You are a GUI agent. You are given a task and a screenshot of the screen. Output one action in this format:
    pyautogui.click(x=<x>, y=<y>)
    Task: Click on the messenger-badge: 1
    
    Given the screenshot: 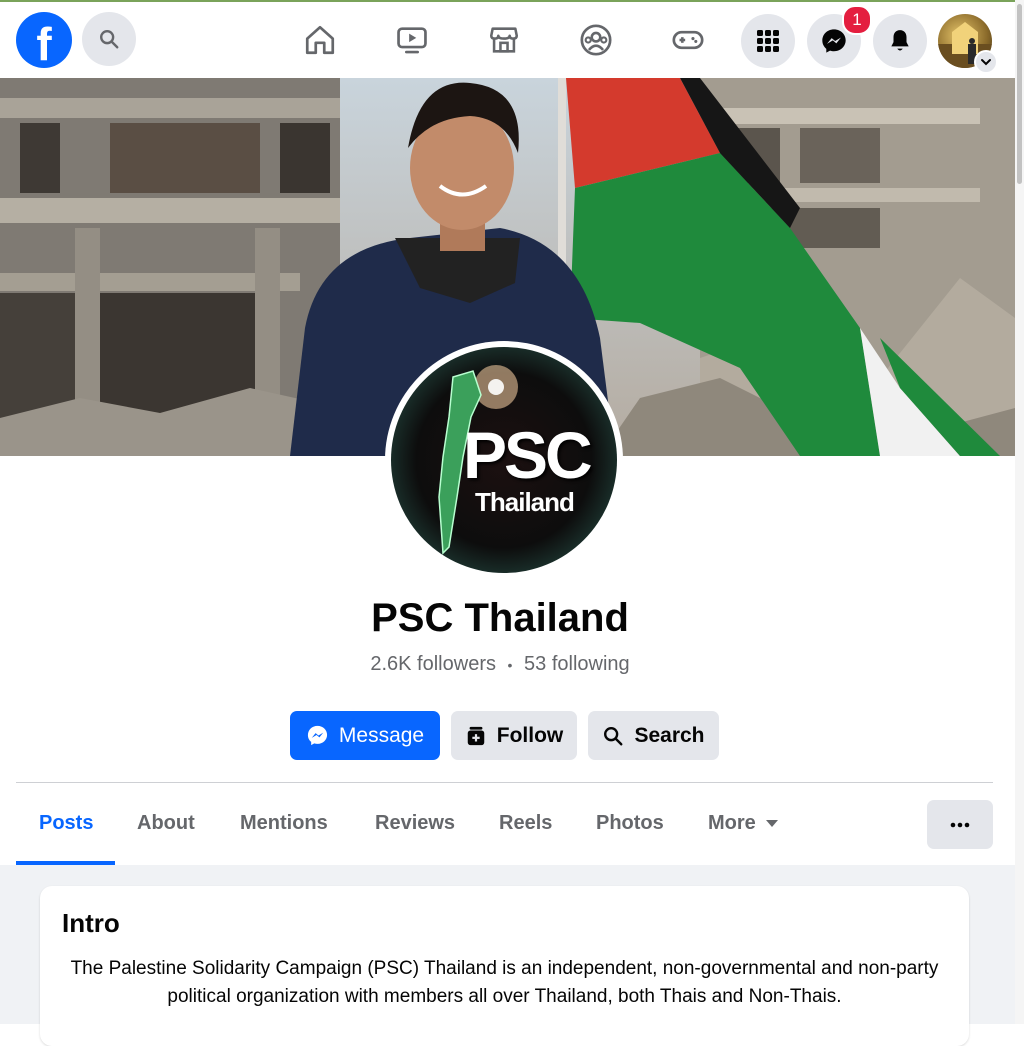 What is the action you would take?
    pyautogui.click(x=857, y=20)
    